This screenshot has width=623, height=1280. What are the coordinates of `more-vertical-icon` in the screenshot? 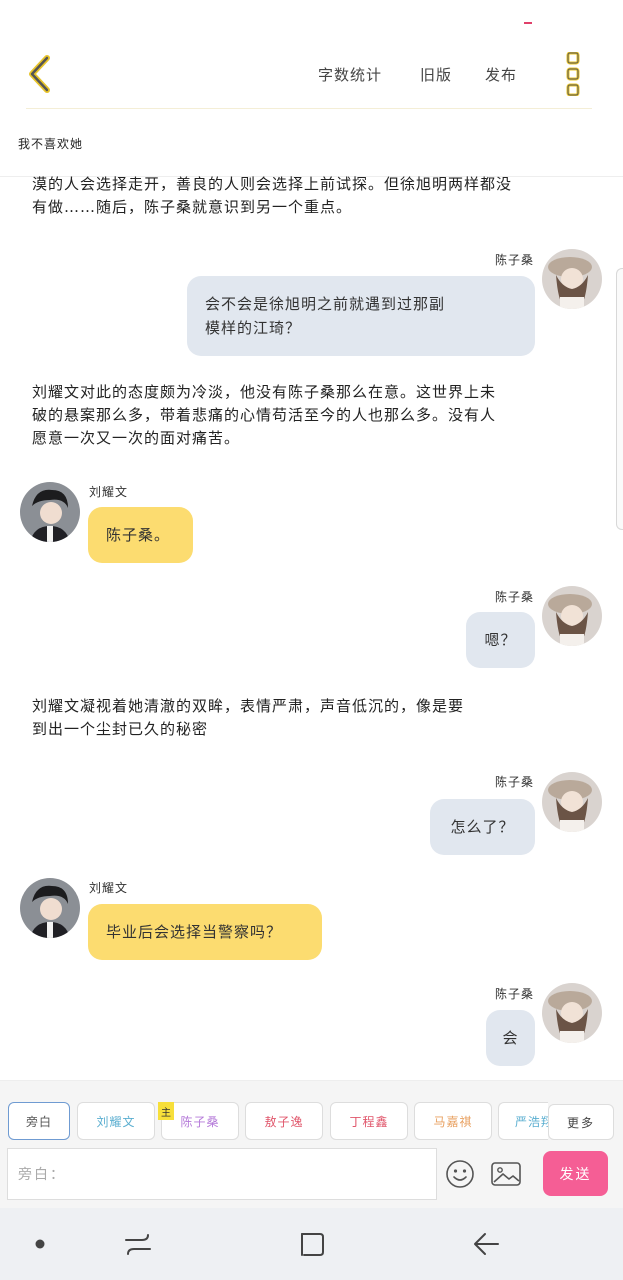 It's located at (573, 74).